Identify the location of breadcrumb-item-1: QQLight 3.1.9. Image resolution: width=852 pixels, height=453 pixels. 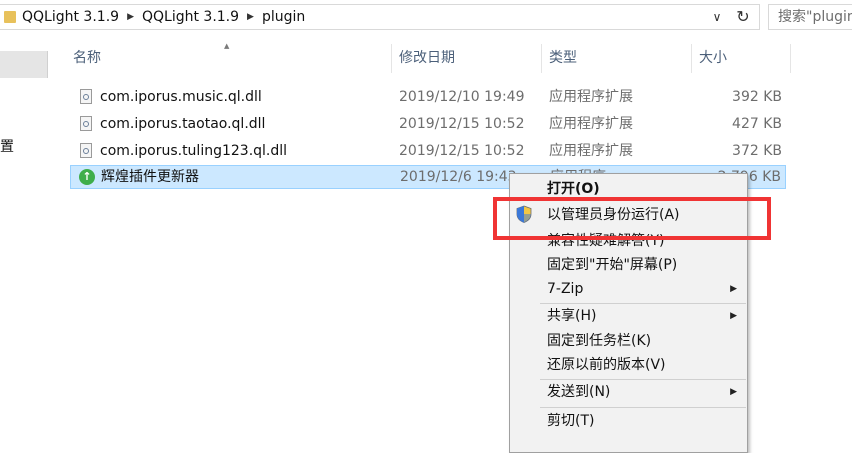
(70, 17).